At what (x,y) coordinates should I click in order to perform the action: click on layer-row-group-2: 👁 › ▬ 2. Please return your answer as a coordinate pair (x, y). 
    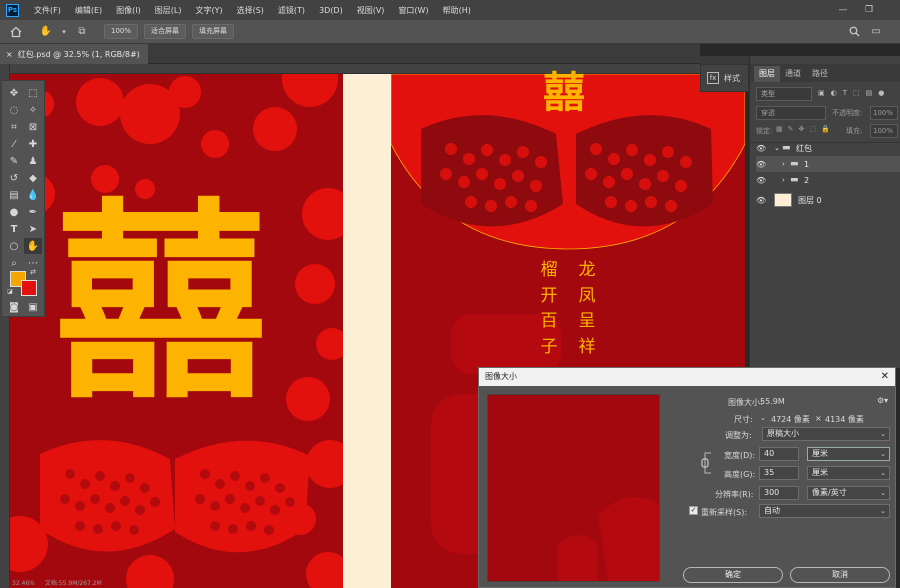
    Looking at the image, I should click on (828, 180).